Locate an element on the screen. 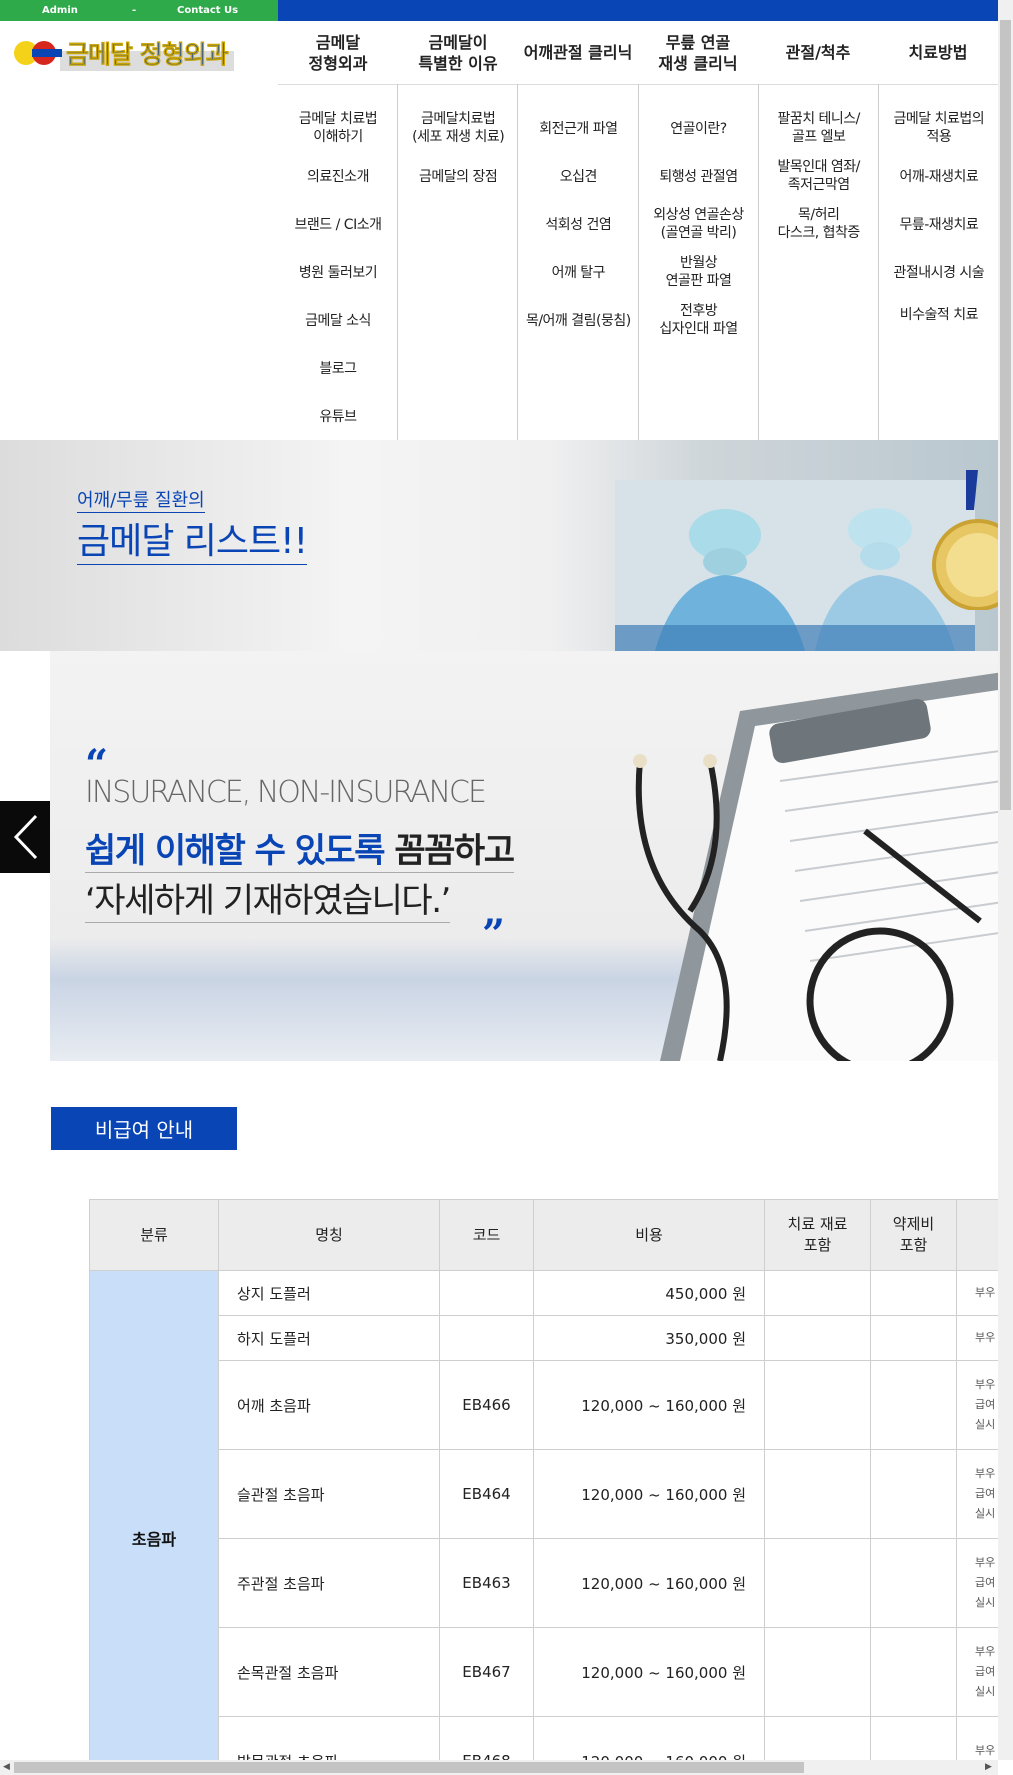 The width and height of the screenshot is (1013, 1775). scroll-right-arrow-icon: ▶ is located at coordinates (988, 1767).